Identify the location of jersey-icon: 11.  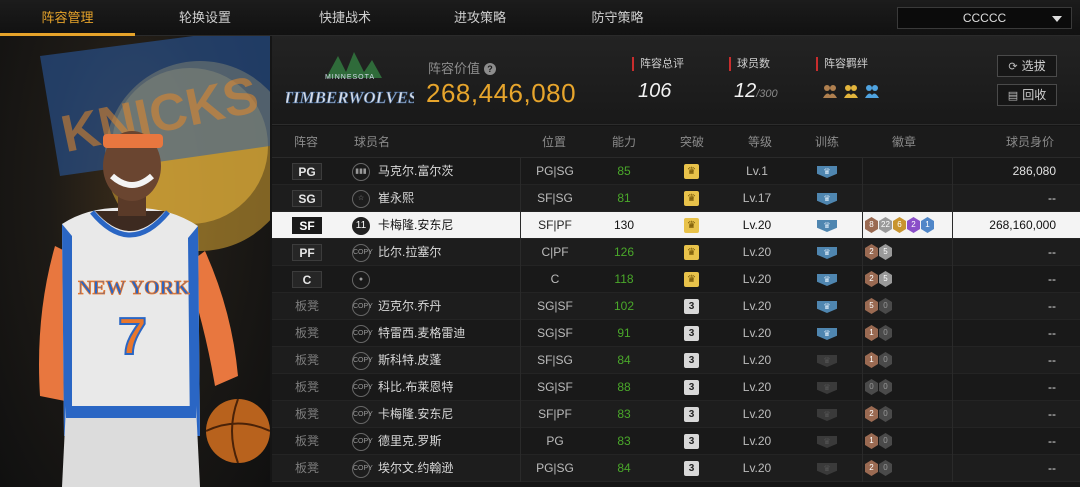
(361, 226).